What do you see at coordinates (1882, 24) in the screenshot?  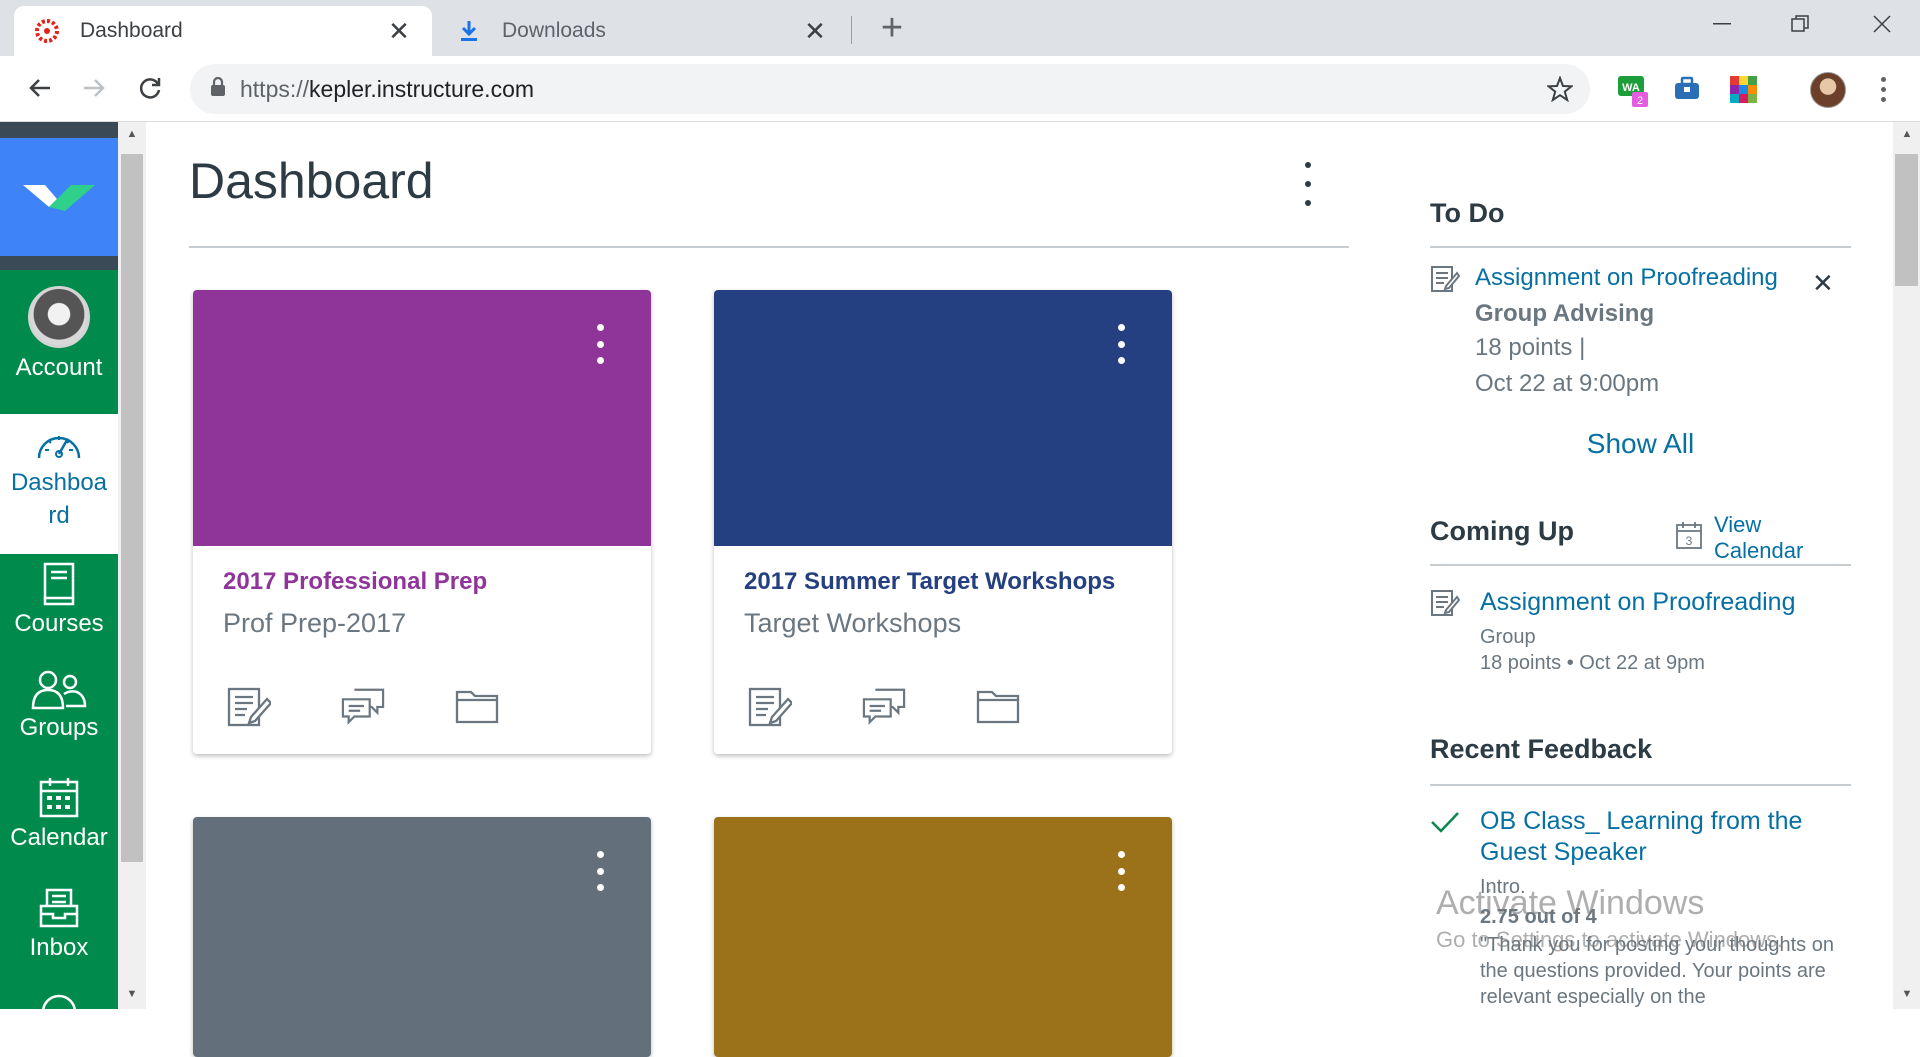 I see `close-window-button` at bounding box center [1882, 24].